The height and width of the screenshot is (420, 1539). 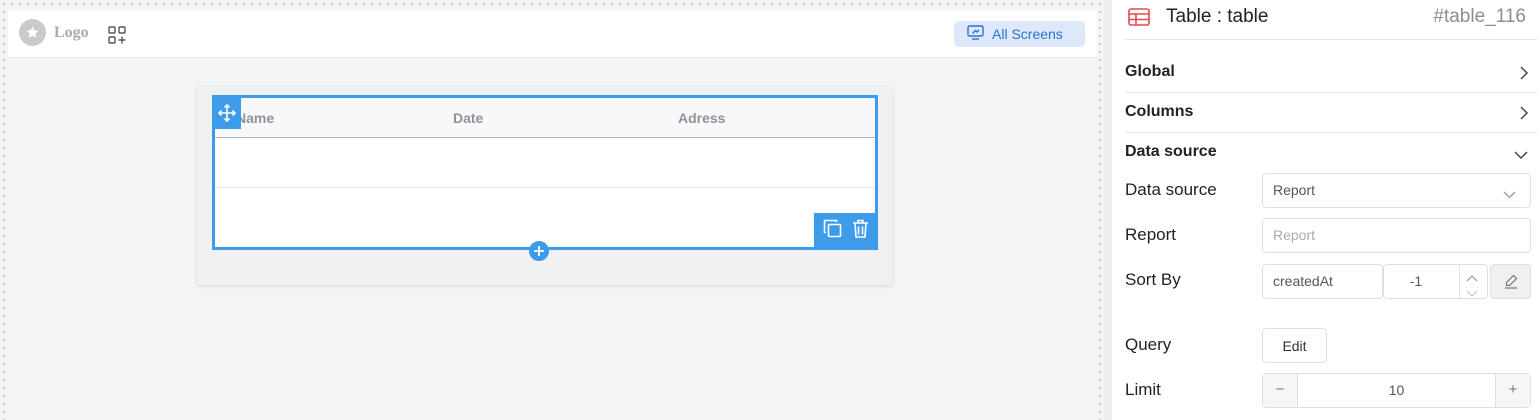 What do you see at coordinates (860, 231) in the screenshot?
I see `trash-icon` at bounding box center [860, 231].